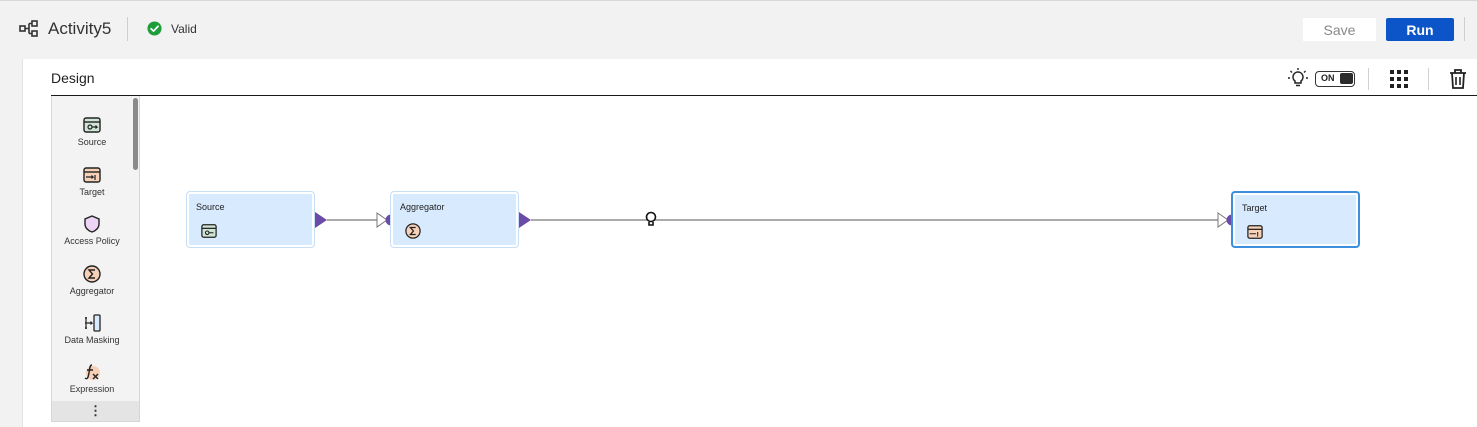 The width and height of the screenshot is (1477, 427). Describe the element at coordinates (1255, 208) in the screenshot. I see `node-title: Target` at that location.